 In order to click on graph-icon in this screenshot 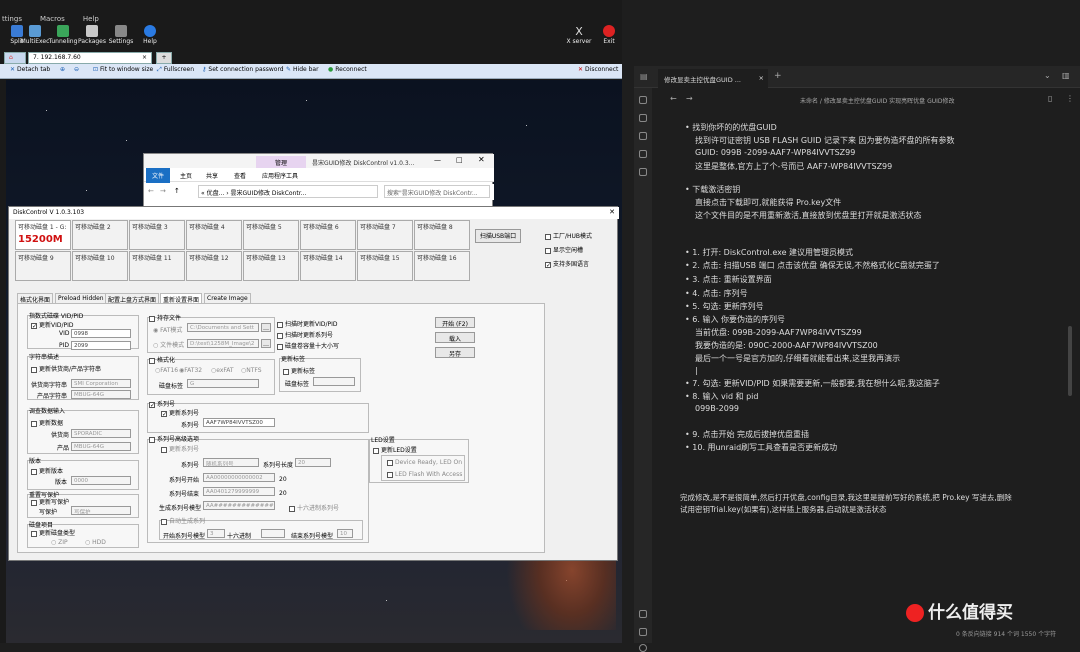, I will do `click(643, 118)`.